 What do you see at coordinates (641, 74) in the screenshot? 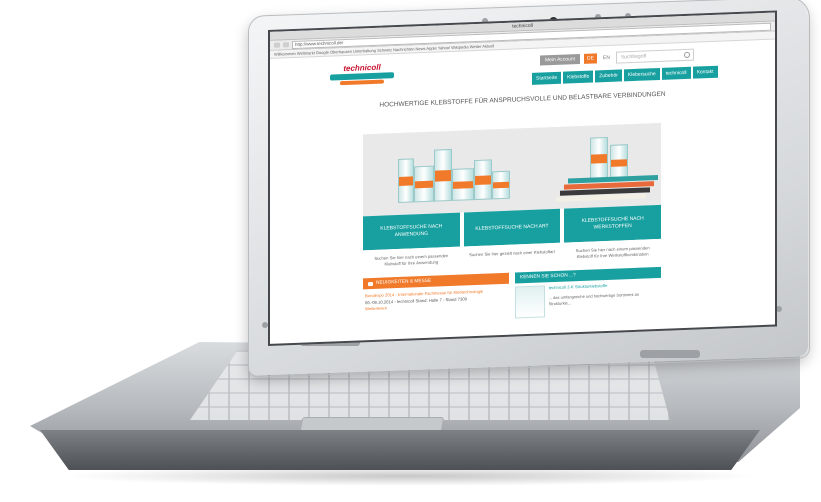
I see `nav-item-klebersuche: Klebersuche` at bounding box center [641, 74].